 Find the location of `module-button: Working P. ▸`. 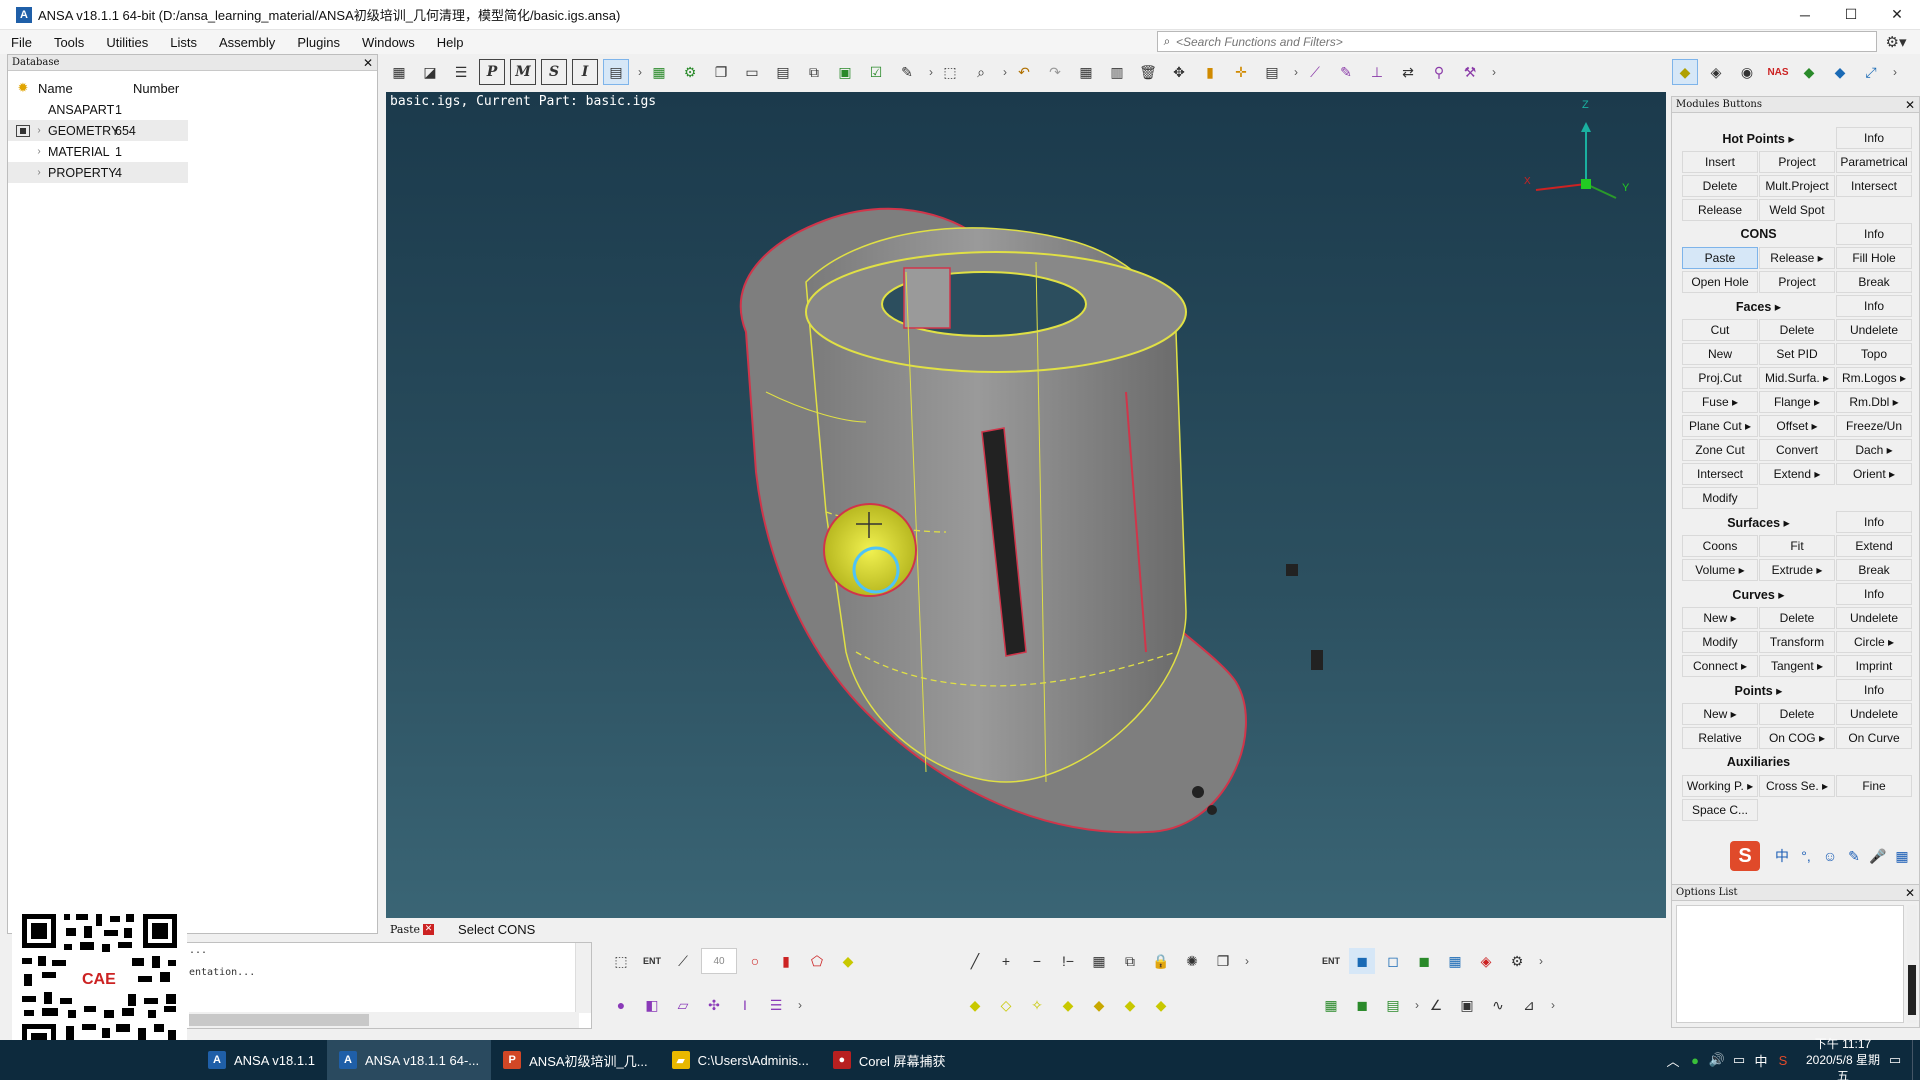

module-button: Working P. ▸ is located at coordinates (1720, 786).